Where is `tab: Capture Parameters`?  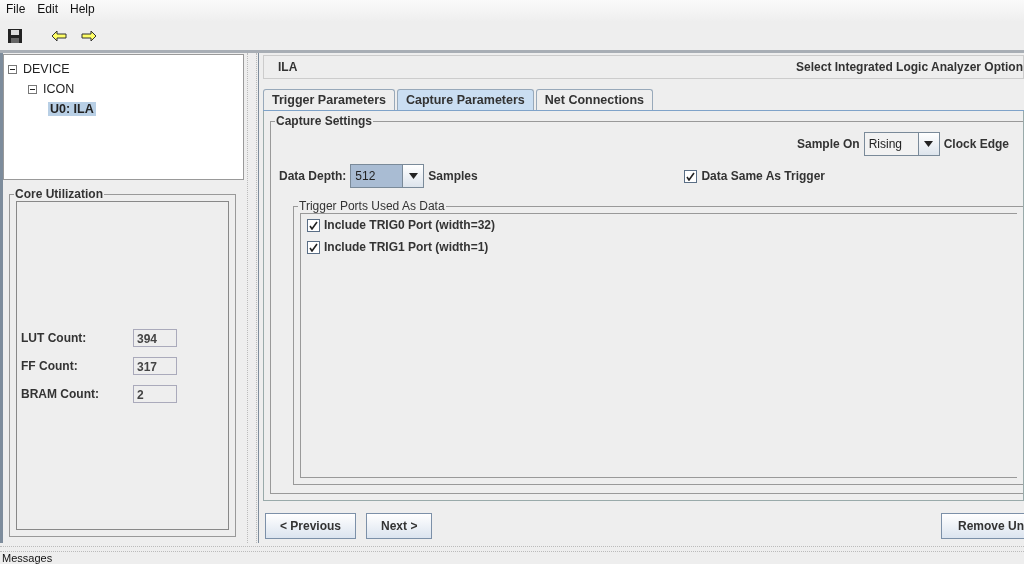
tab: Capture Parameters is located at coordinates (465, 99).